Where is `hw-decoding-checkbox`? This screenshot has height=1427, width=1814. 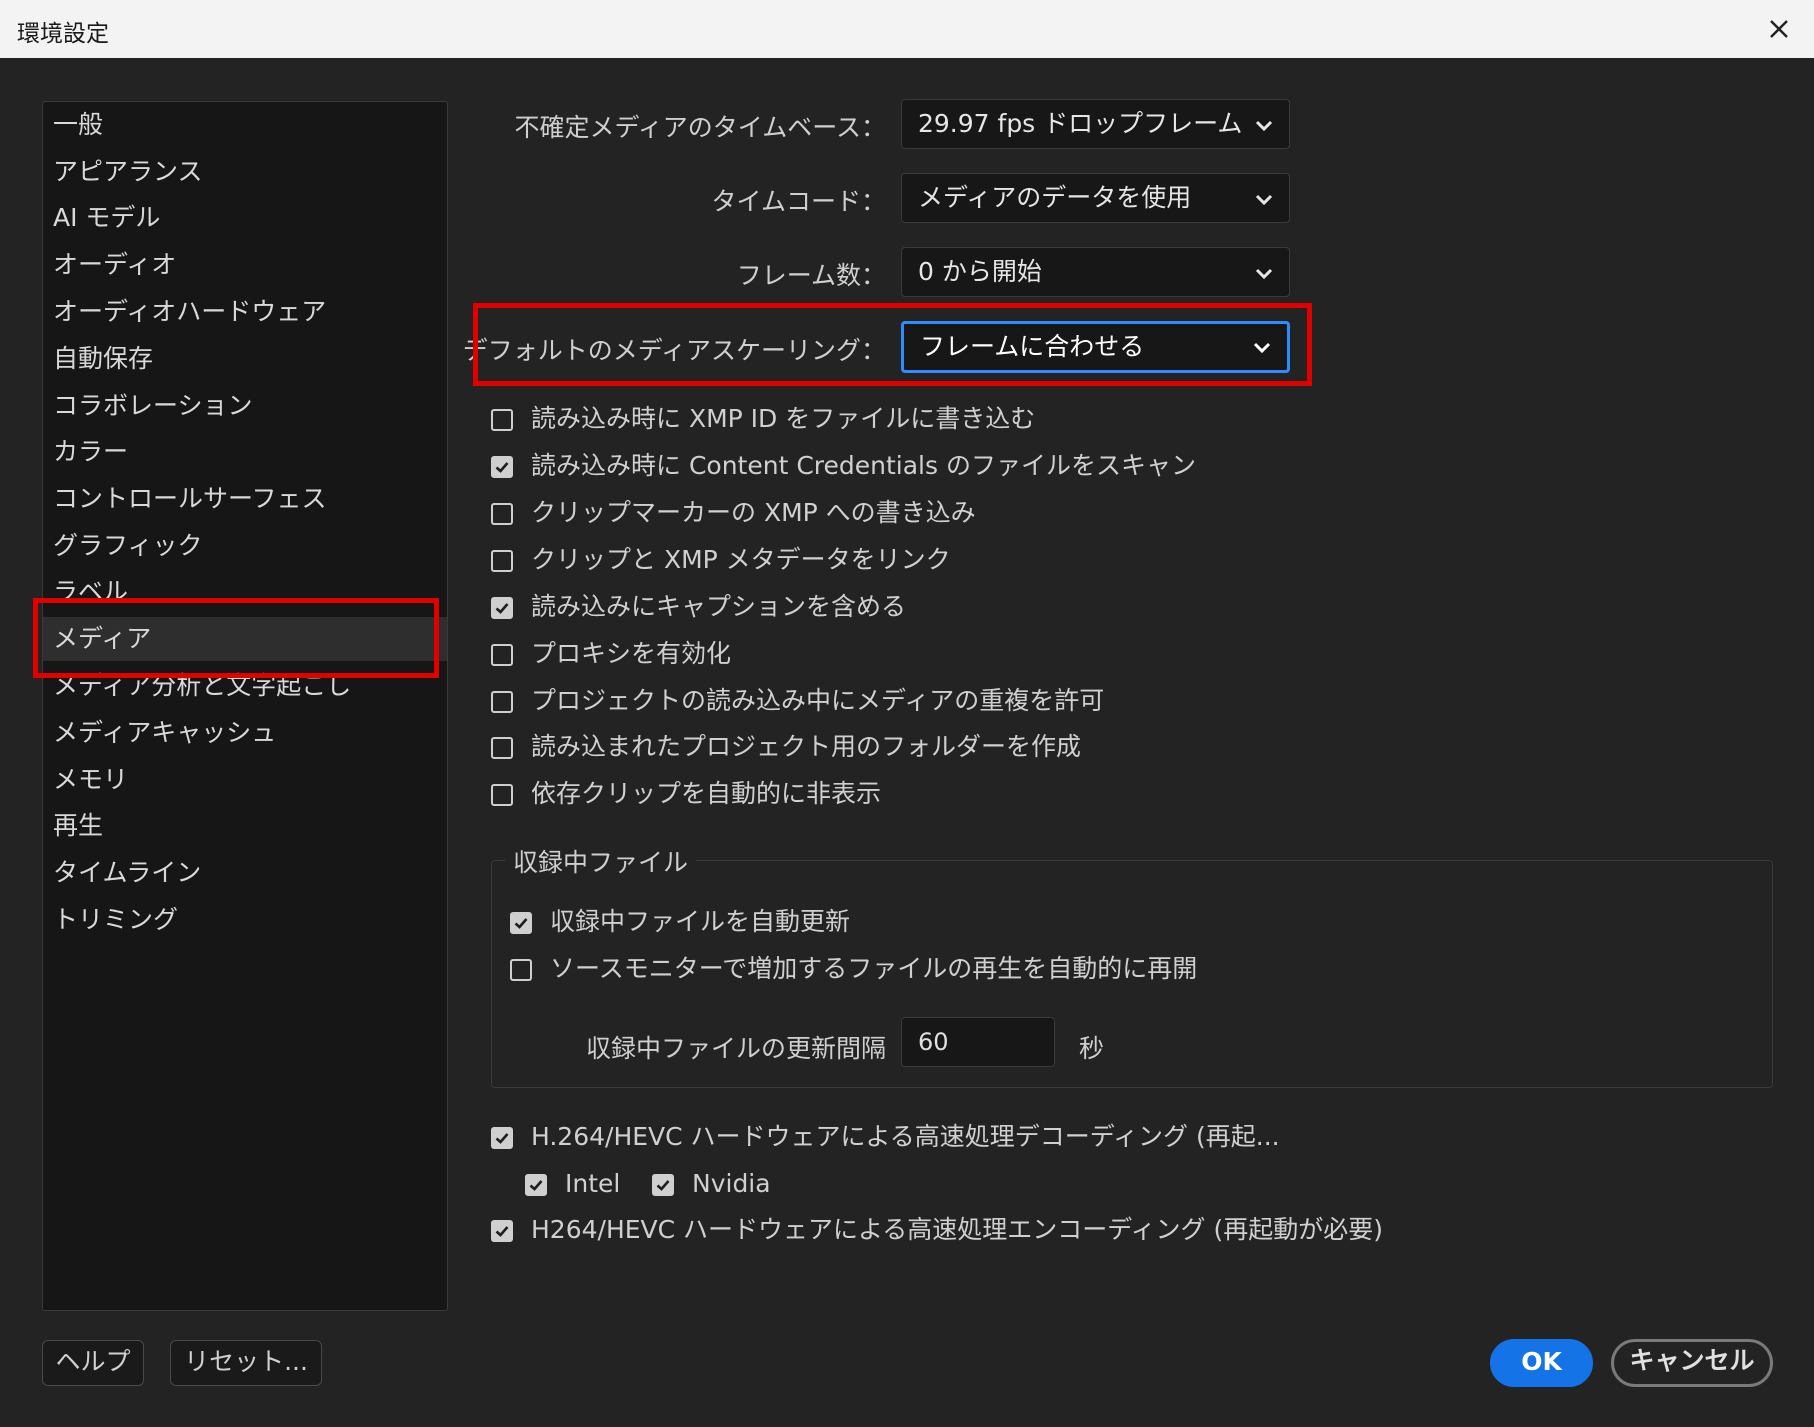 hw-decoding-checkbox is located at coordinates (502, 1138).